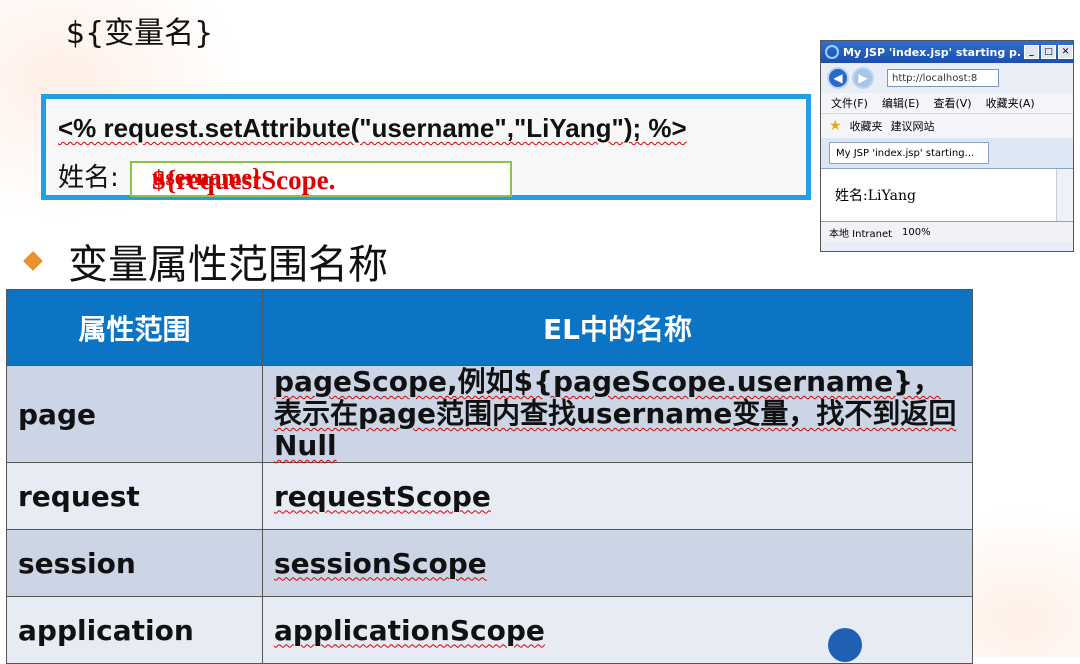 The width and height of the screenshot is (1080, 664). What do you see at coordinates (947, 125) in the screenshot?
I see `favorites-bar: ★ 收藏夹 建议网站` at bounding box center [947, 125].